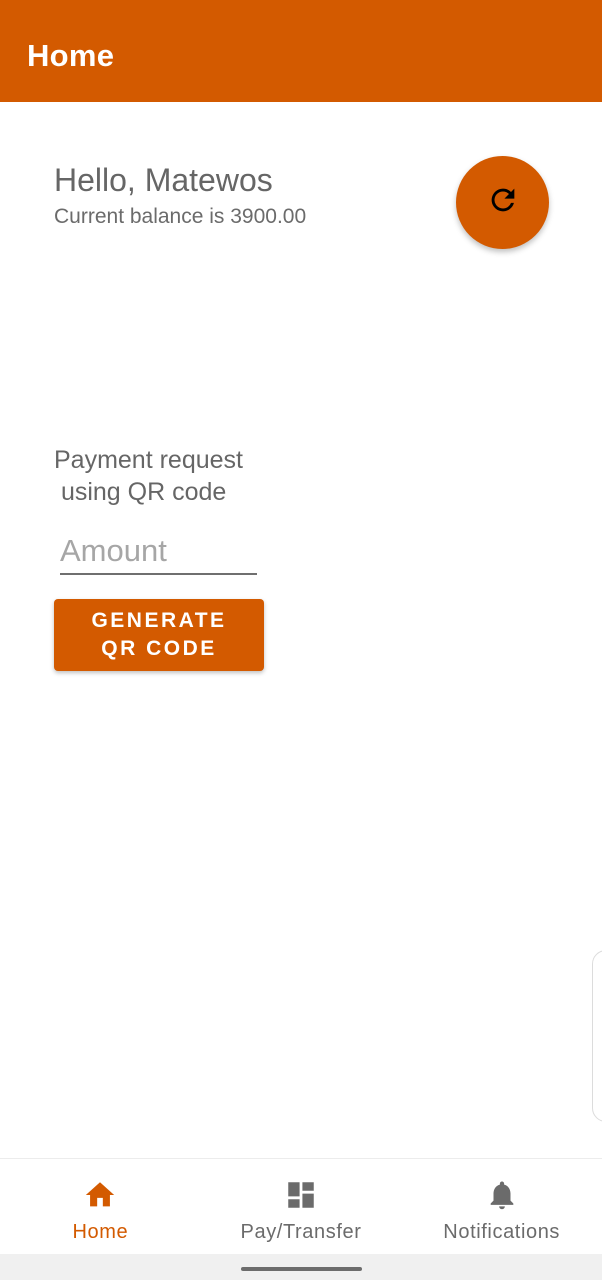 The image size is (602, 1280). What do you see at coordinates (301, 51) in the screenshot?
I see `app-bar: Home` at bounding box center [301, 51].